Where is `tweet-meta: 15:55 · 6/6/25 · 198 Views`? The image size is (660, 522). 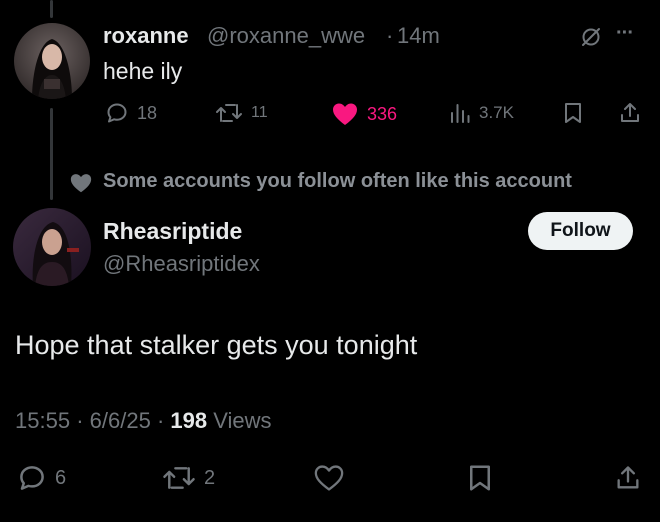 tweet-meta: 15:55 · 6/6/25 · 198 Views is located at coordinates (143, 421).